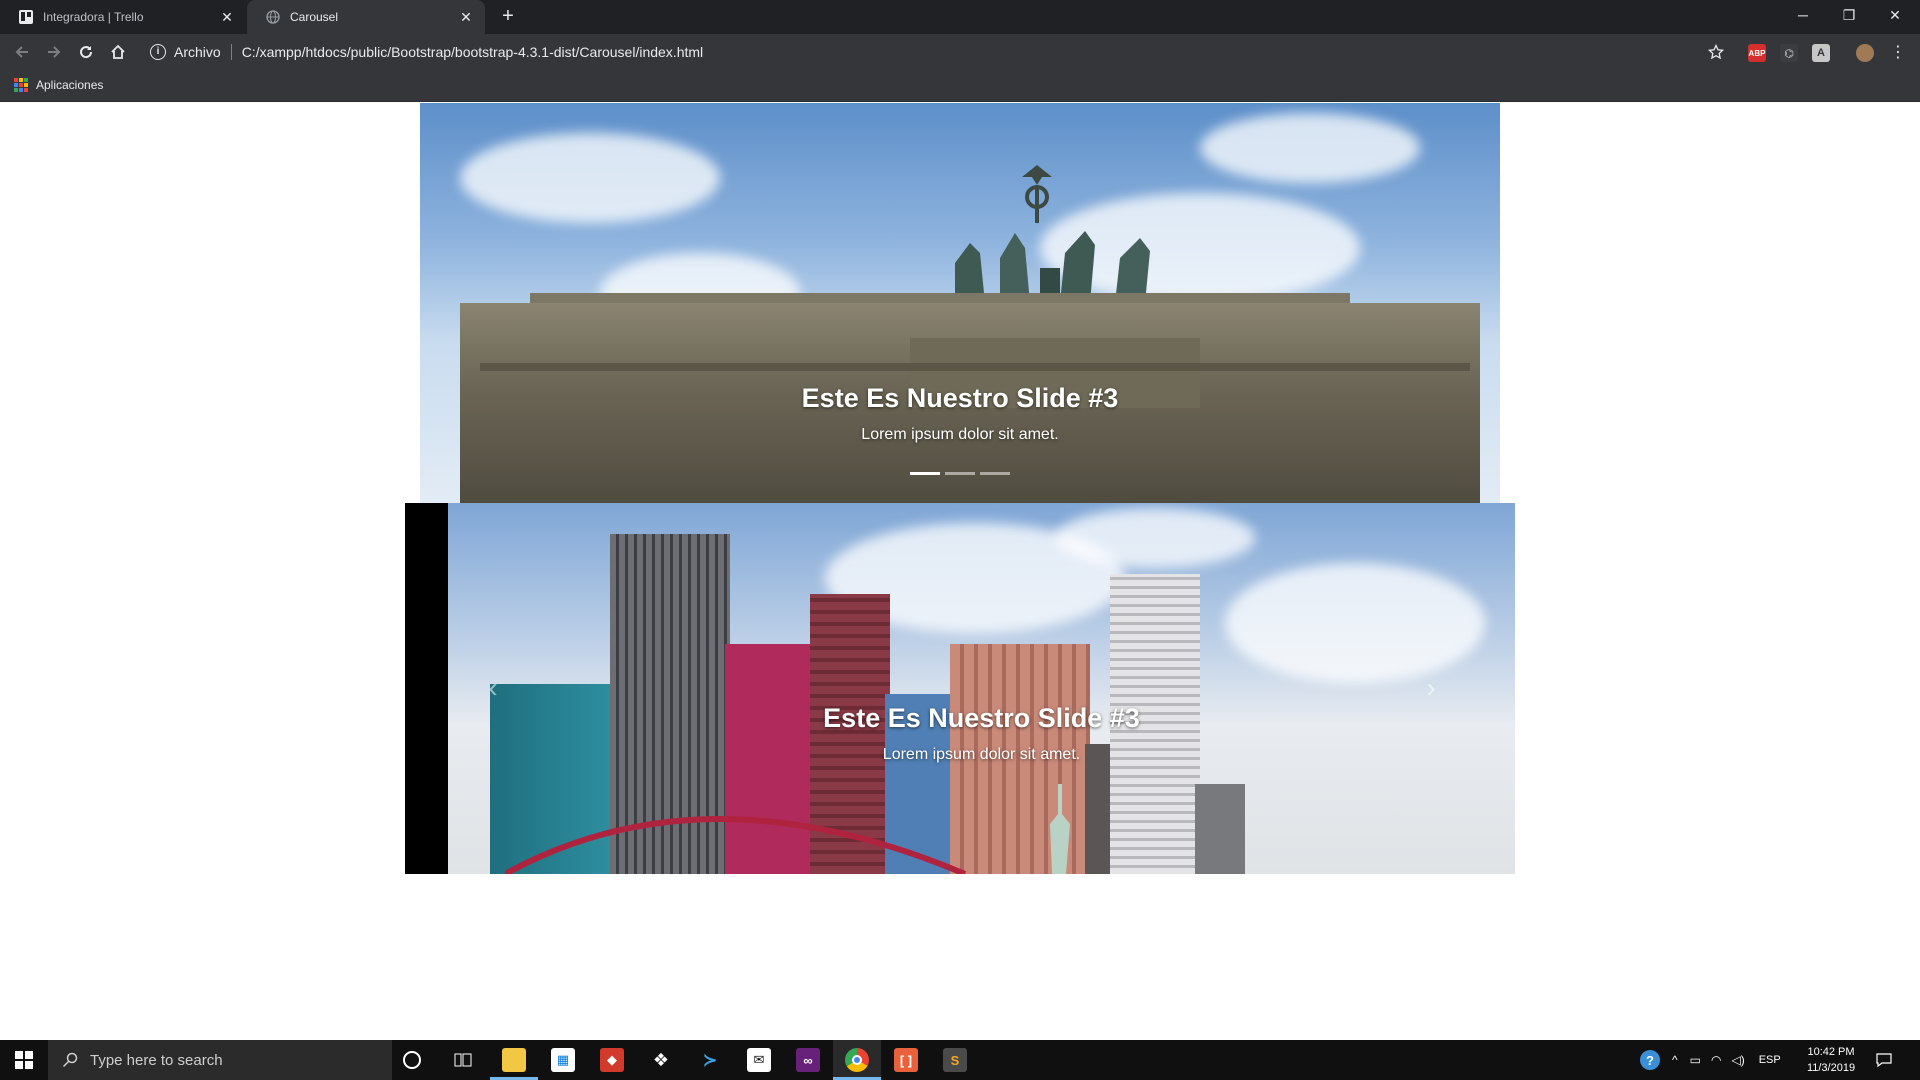 Image resolution: width=1920 pixels, height=1080 pixels. I want to click on notification-center-button, so click(1884, 1060).